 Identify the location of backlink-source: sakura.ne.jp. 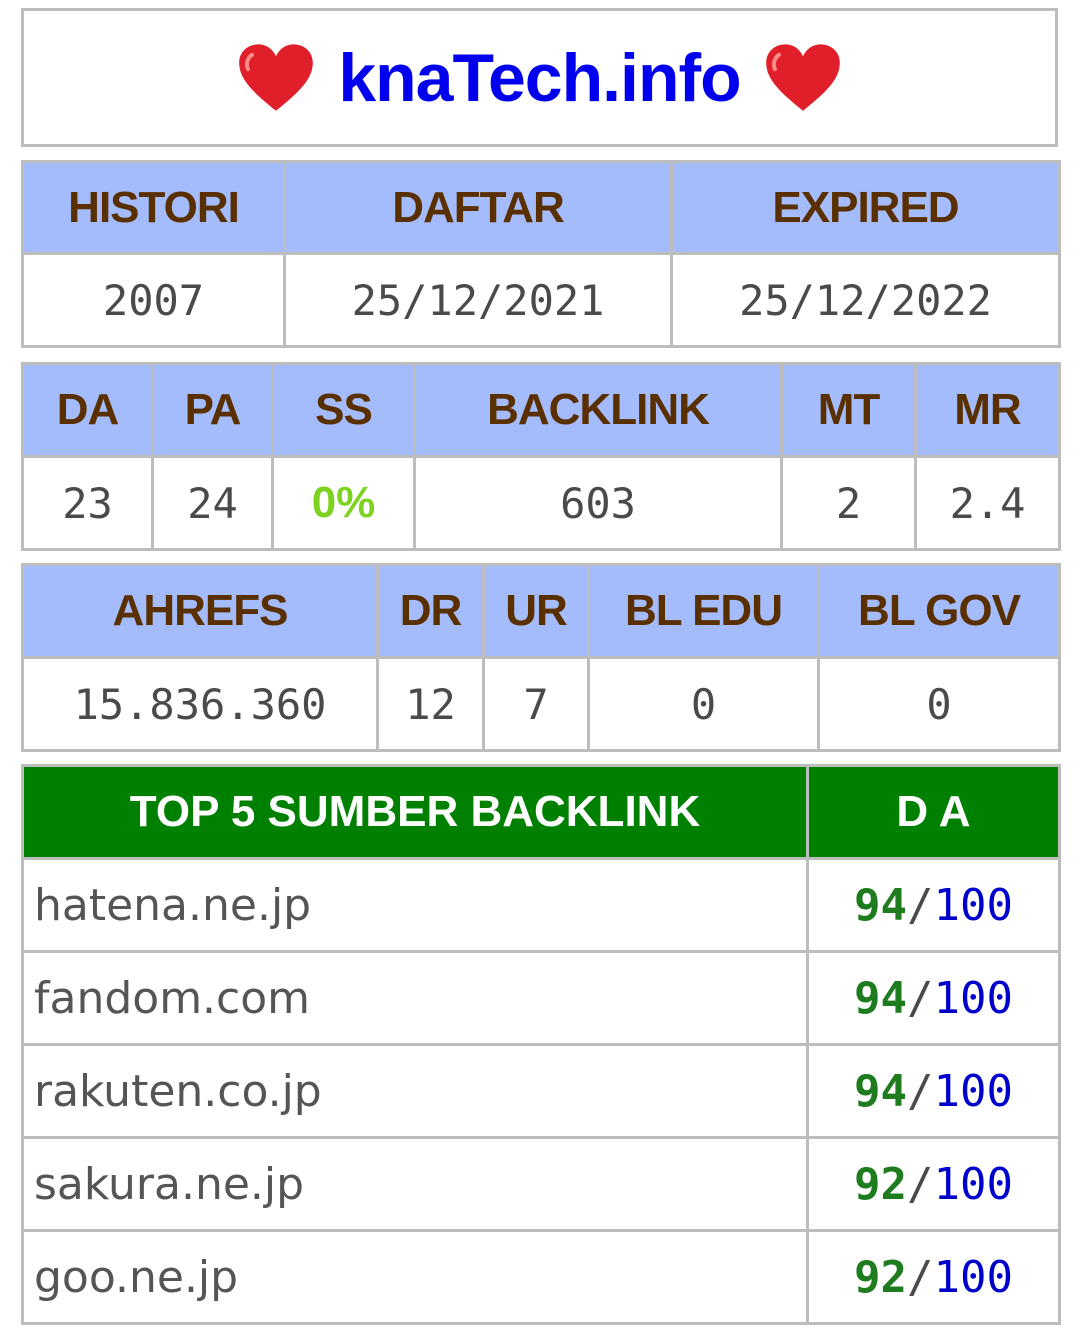
(415, 1184).